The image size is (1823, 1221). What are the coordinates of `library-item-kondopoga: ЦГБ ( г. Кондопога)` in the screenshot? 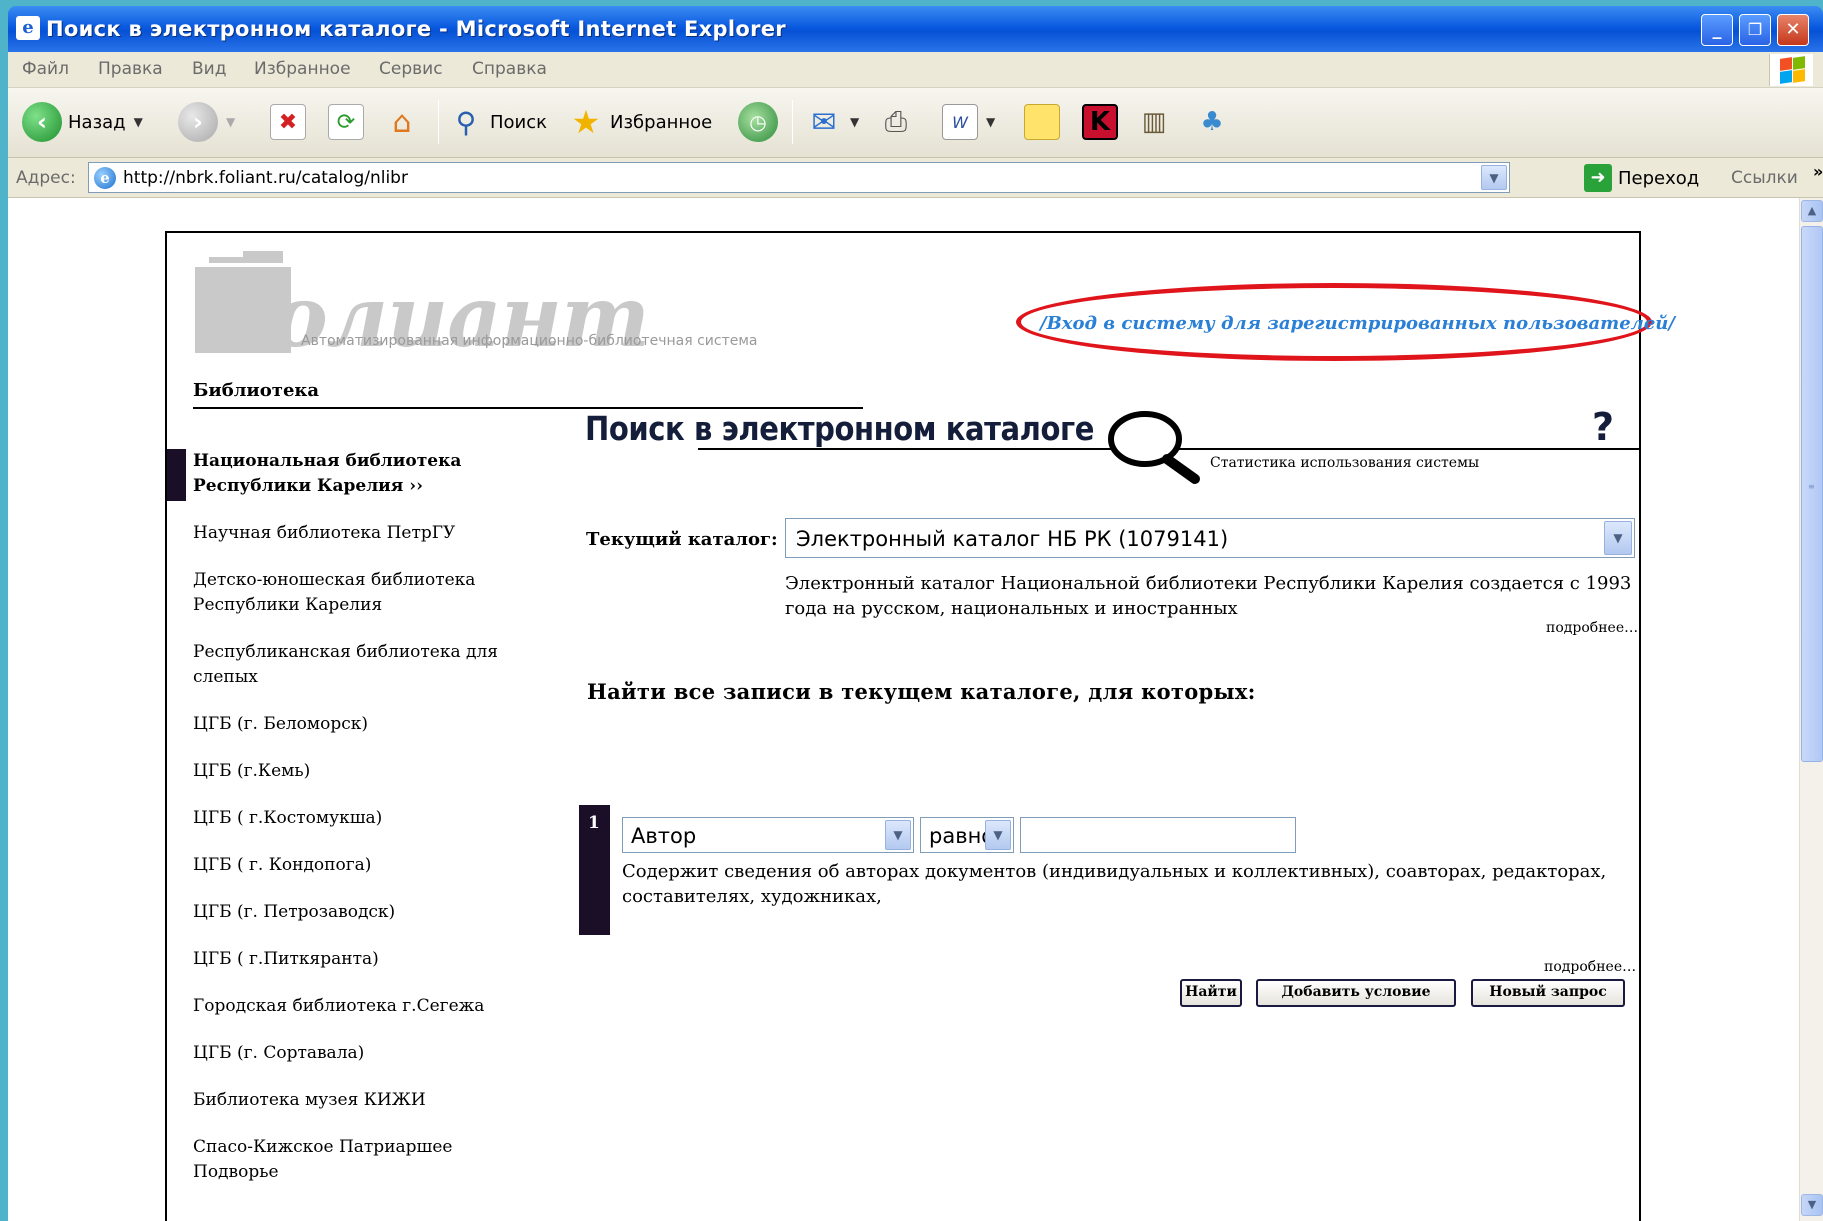 It's located at (337, 865).